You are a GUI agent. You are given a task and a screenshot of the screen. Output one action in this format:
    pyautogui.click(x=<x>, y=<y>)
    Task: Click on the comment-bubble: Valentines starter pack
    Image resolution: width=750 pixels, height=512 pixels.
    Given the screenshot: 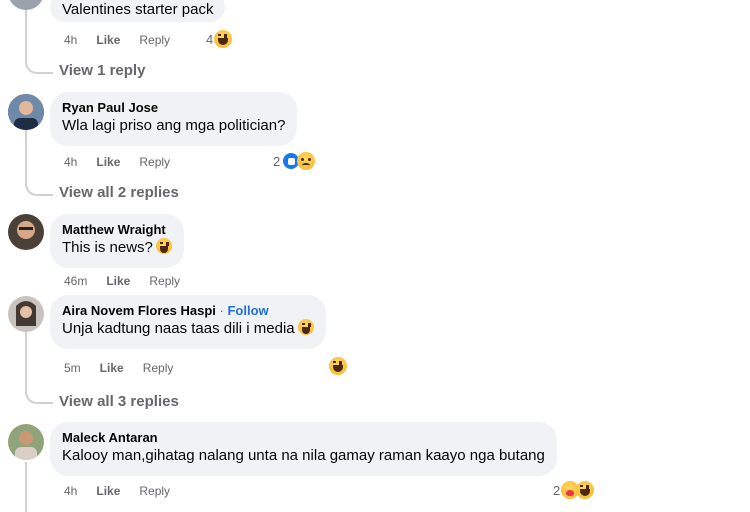 What is the action you would take?
    pyautogui.click(x=138, y=11)
    